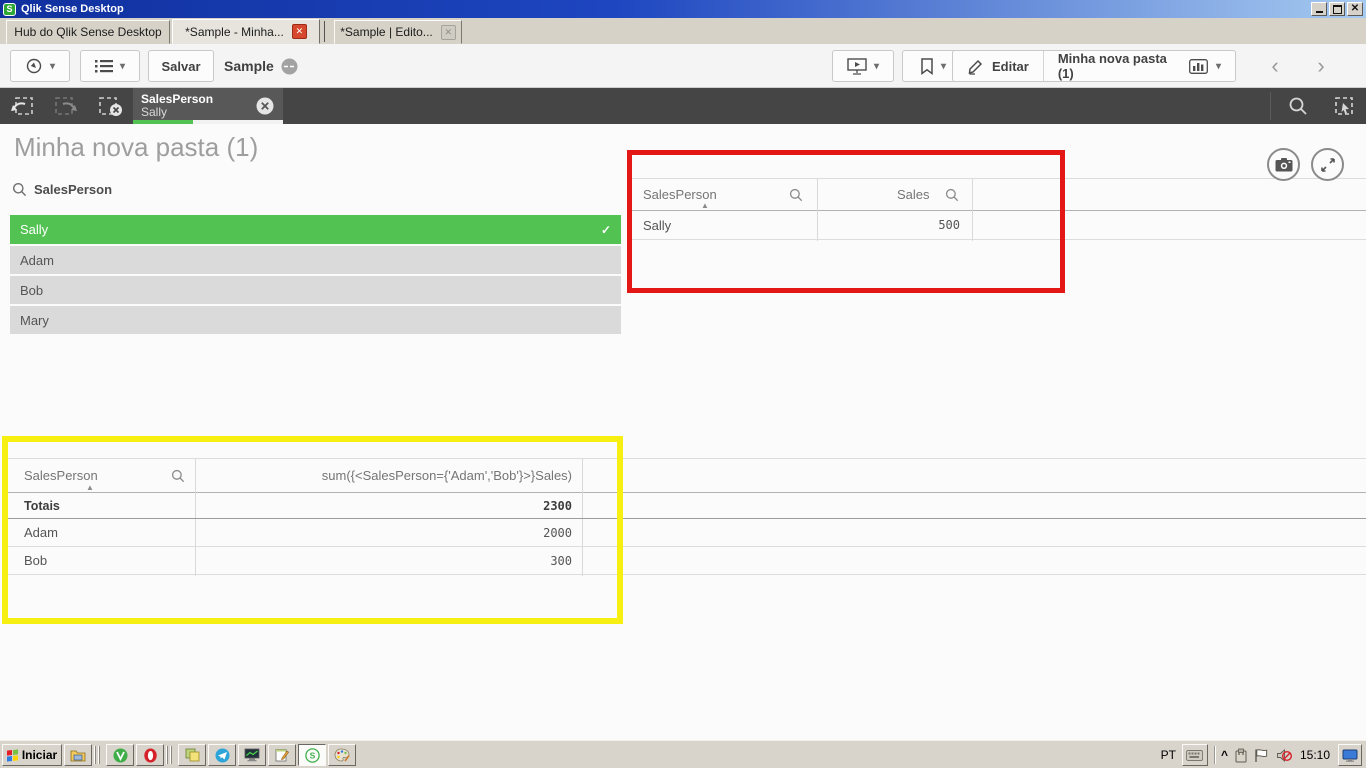 The height and width of the screenshot is (768, 1366). Describe the element at coordinates (34, 66) in the screenshot. I see `compass-icon` at that location.